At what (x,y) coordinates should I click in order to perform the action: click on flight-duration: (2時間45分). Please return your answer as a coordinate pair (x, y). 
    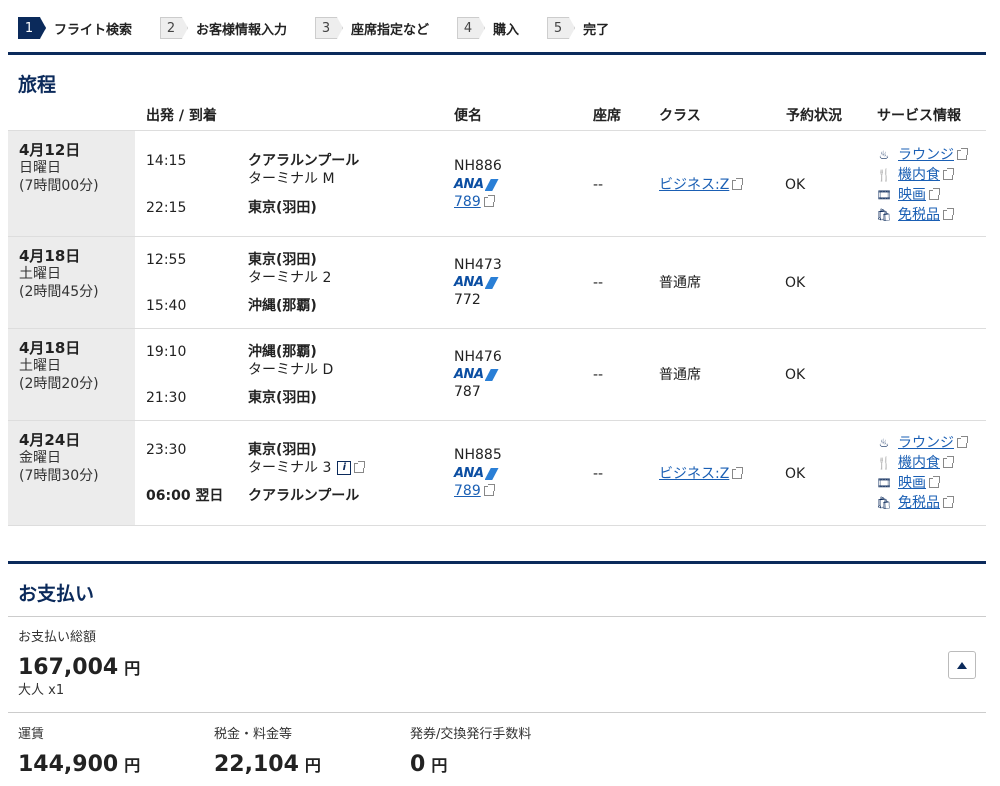
    Looking at the image, I should click on (59, 292).